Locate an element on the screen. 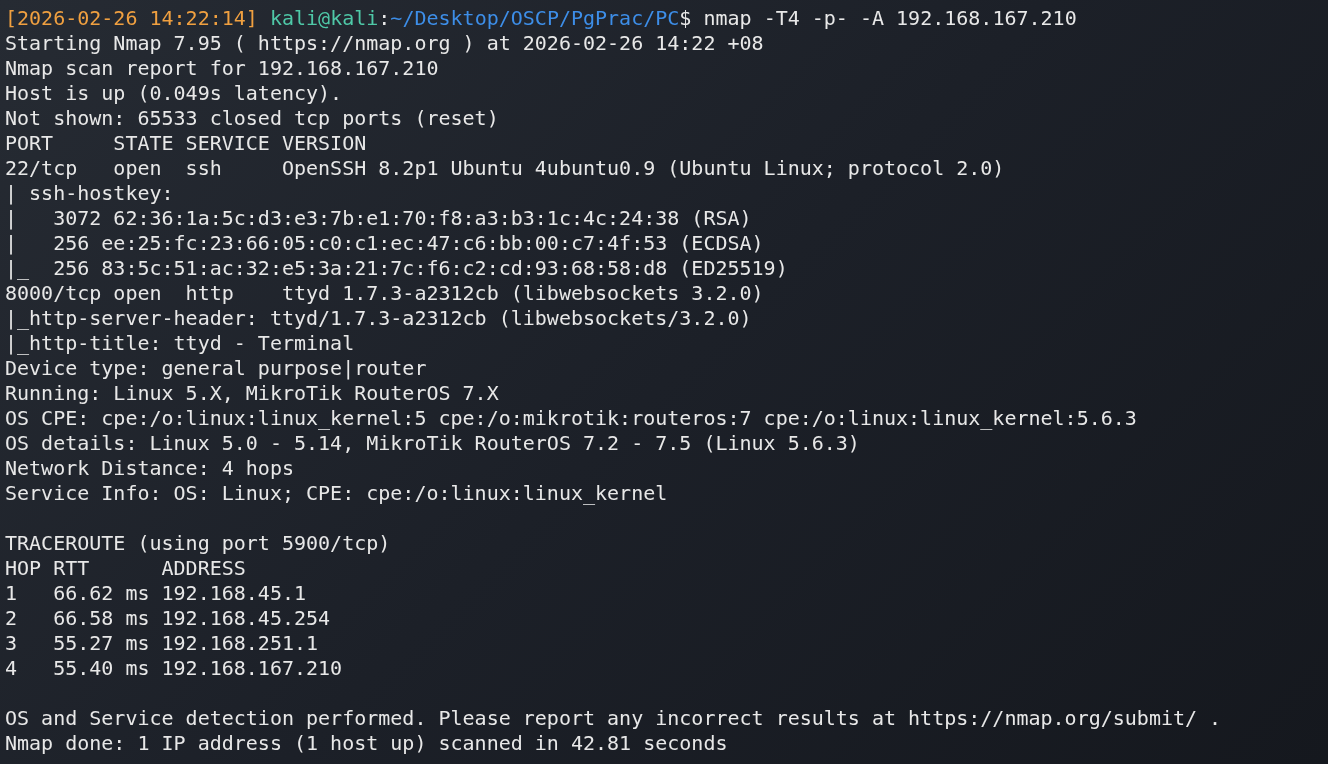  output-line: 1 66.62 ms 192.168.45.1 is located at coordinates (156, 593).